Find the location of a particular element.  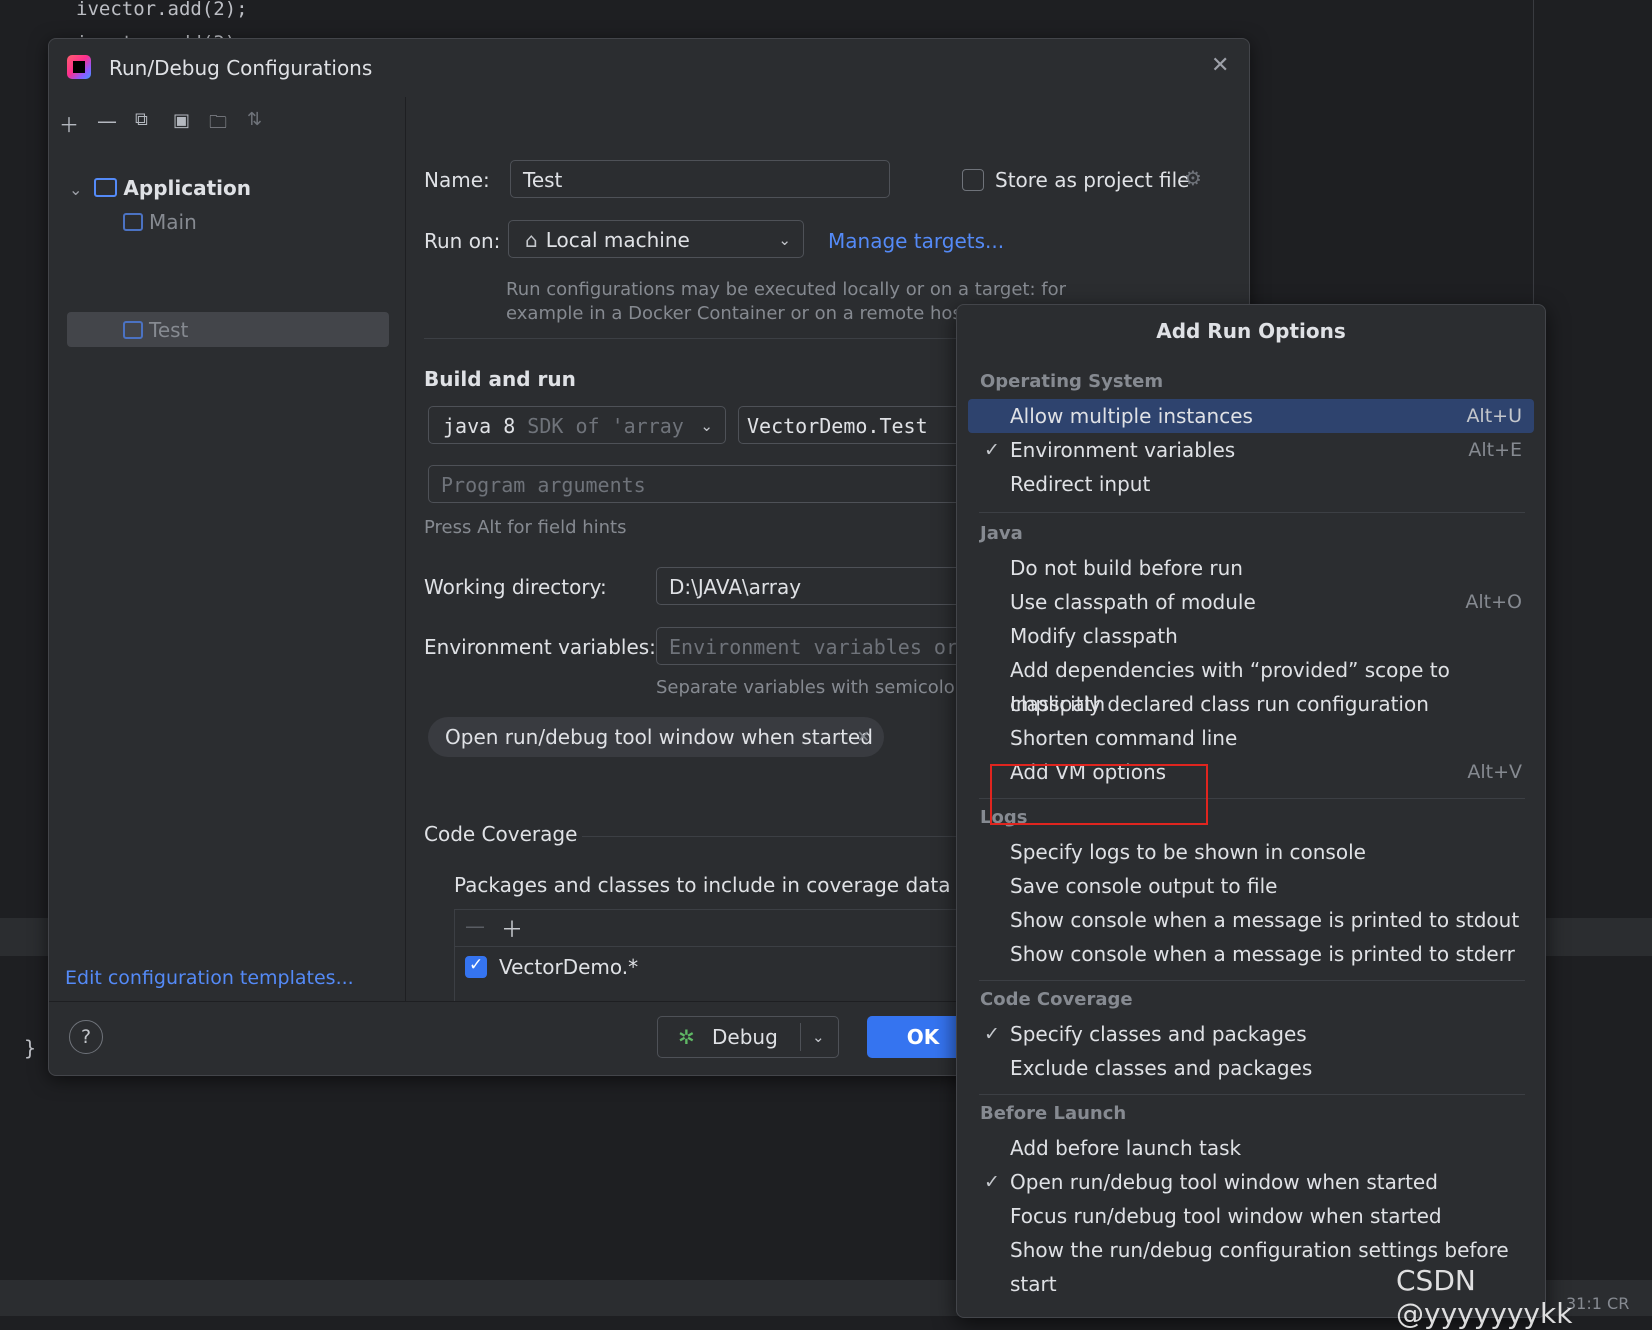

tree-item-test: Test is located at coordinates (155, 330).